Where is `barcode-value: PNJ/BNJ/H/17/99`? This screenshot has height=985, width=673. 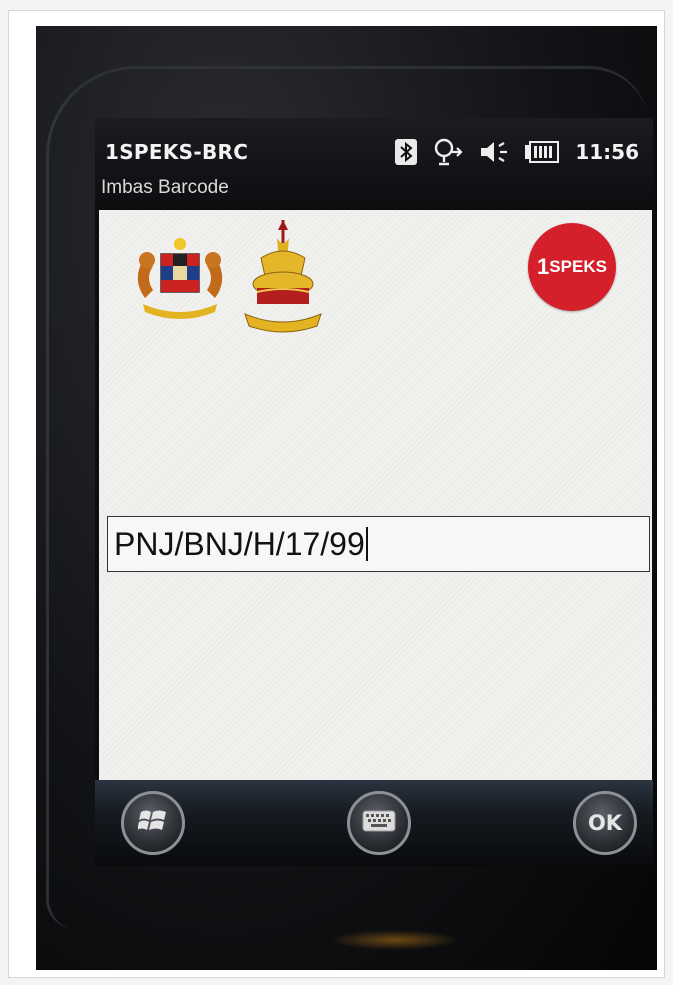 barcode-value: PNJ/BNJ/H/17/99 is located at coordinates (239, 543).